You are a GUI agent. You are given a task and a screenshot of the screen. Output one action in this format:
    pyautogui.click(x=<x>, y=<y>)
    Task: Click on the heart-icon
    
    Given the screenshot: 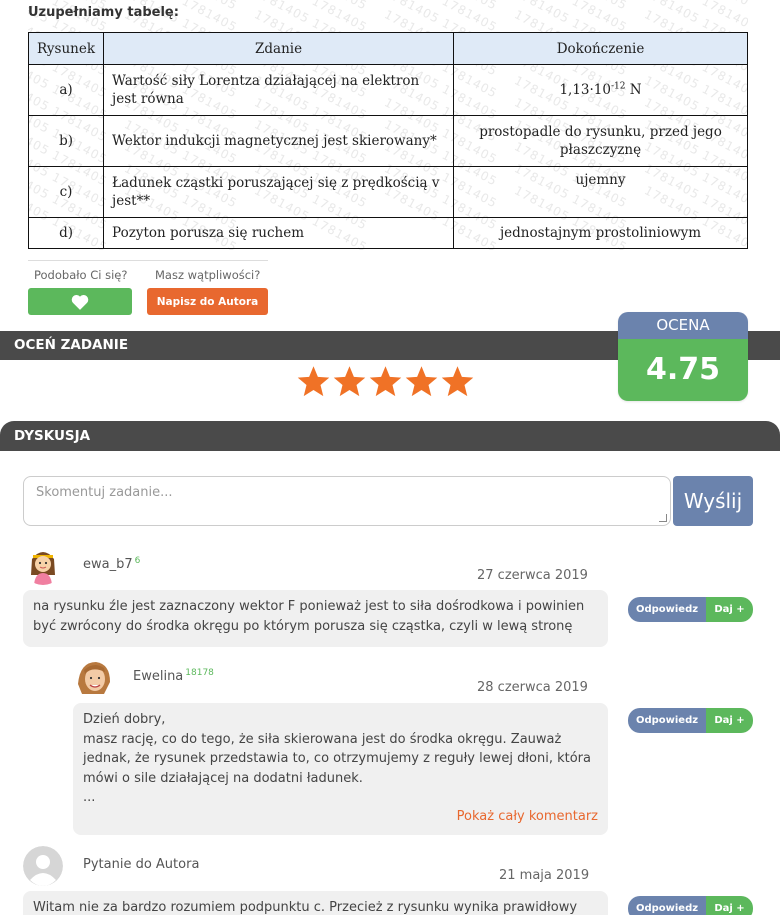 What is the action you would take?
    pyautogui.click(x=80, y=302)
    